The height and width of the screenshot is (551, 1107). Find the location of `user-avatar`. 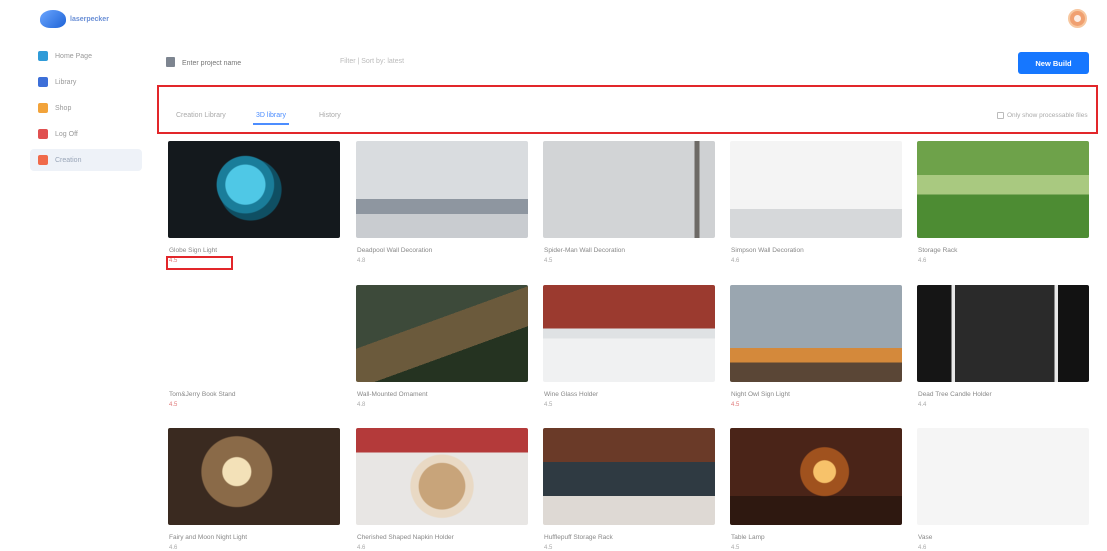

user-avatar is located at coordinates (1077, 18).